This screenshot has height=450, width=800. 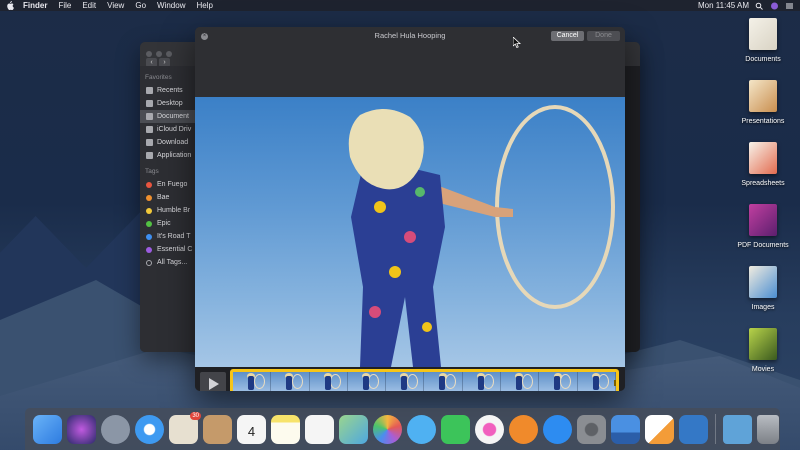 I want to click on menu-finder: Finder, so click(x=35, y=5).